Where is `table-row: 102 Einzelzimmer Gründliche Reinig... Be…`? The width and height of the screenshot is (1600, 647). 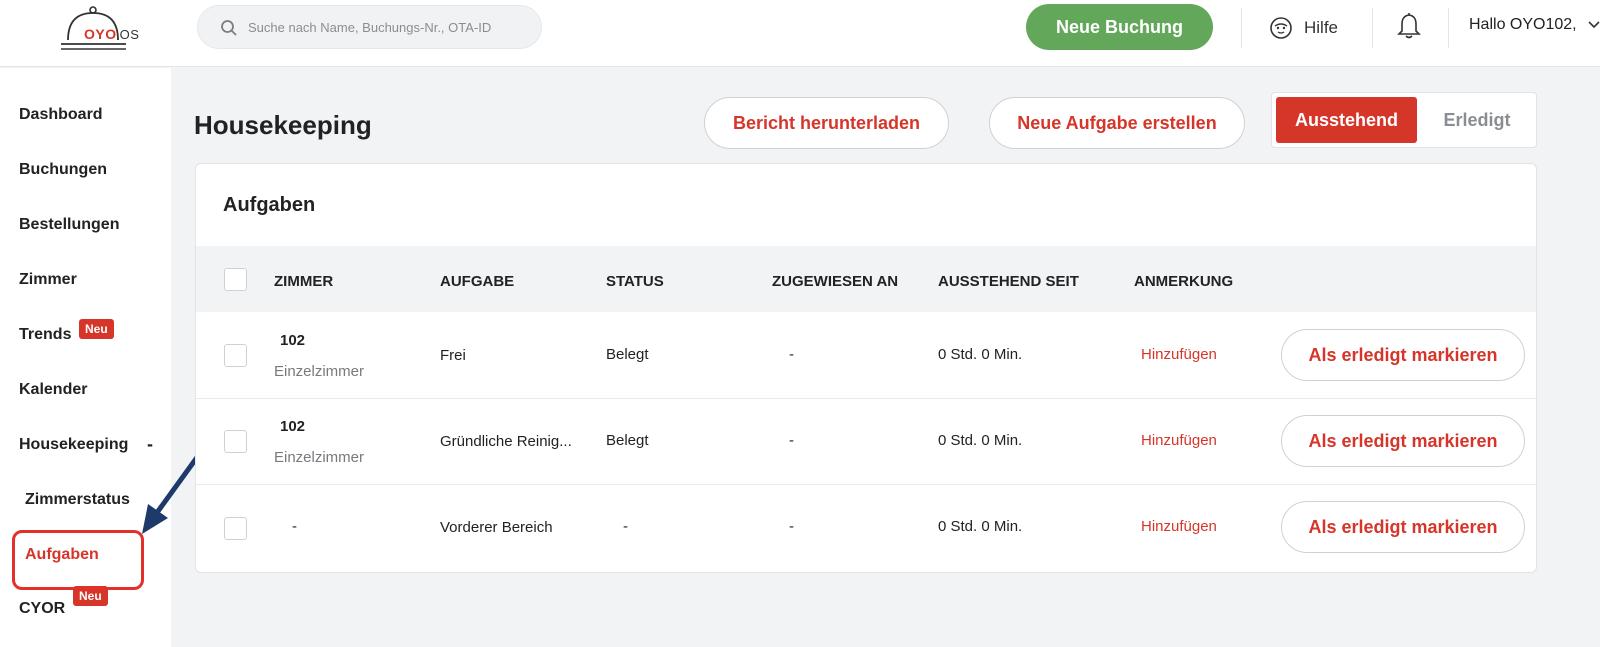
table-row: 102 Einzelzimmer Gründliche Reinig... Be… is located at coordinates (866, 442).